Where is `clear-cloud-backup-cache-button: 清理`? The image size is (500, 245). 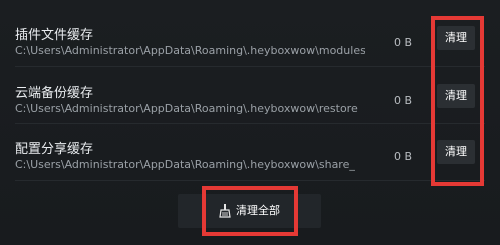 clear-cloud-backup-cache-button: 清理 is located at coordinates (456, 96).